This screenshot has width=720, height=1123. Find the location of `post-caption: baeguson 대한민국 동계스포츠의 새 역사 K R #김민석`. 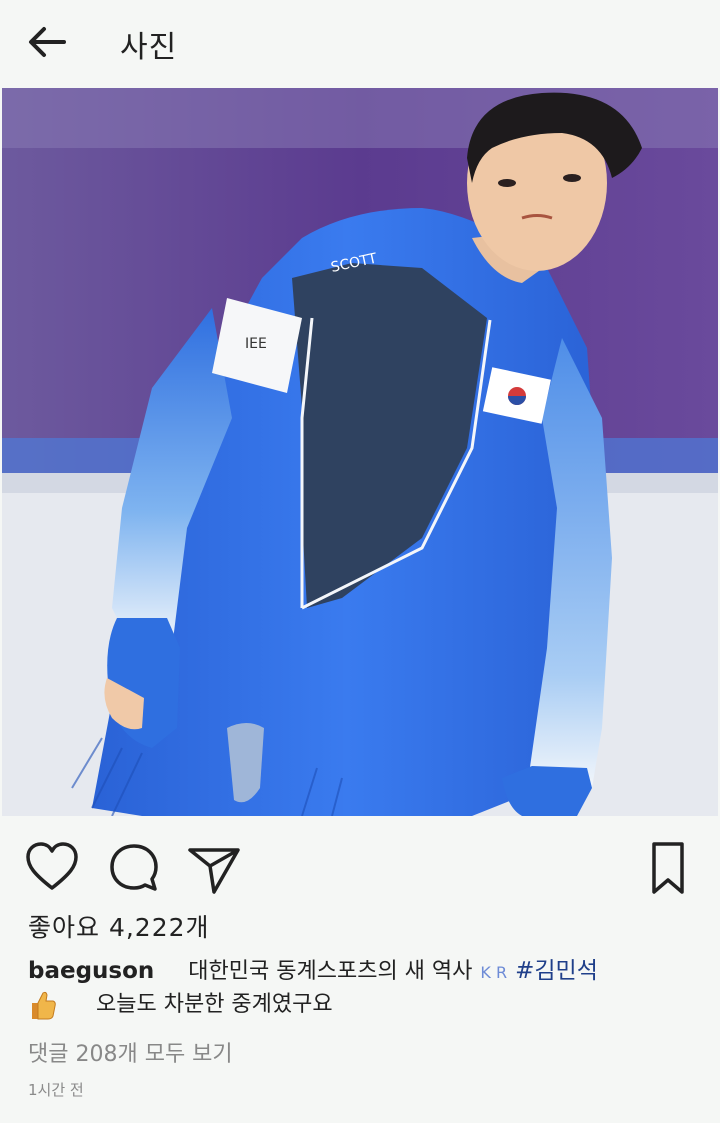

post-caption: baeguson 대한민국 동계스포츠의 새 역사 K R #김민석 is located at coordinates (313, 968).